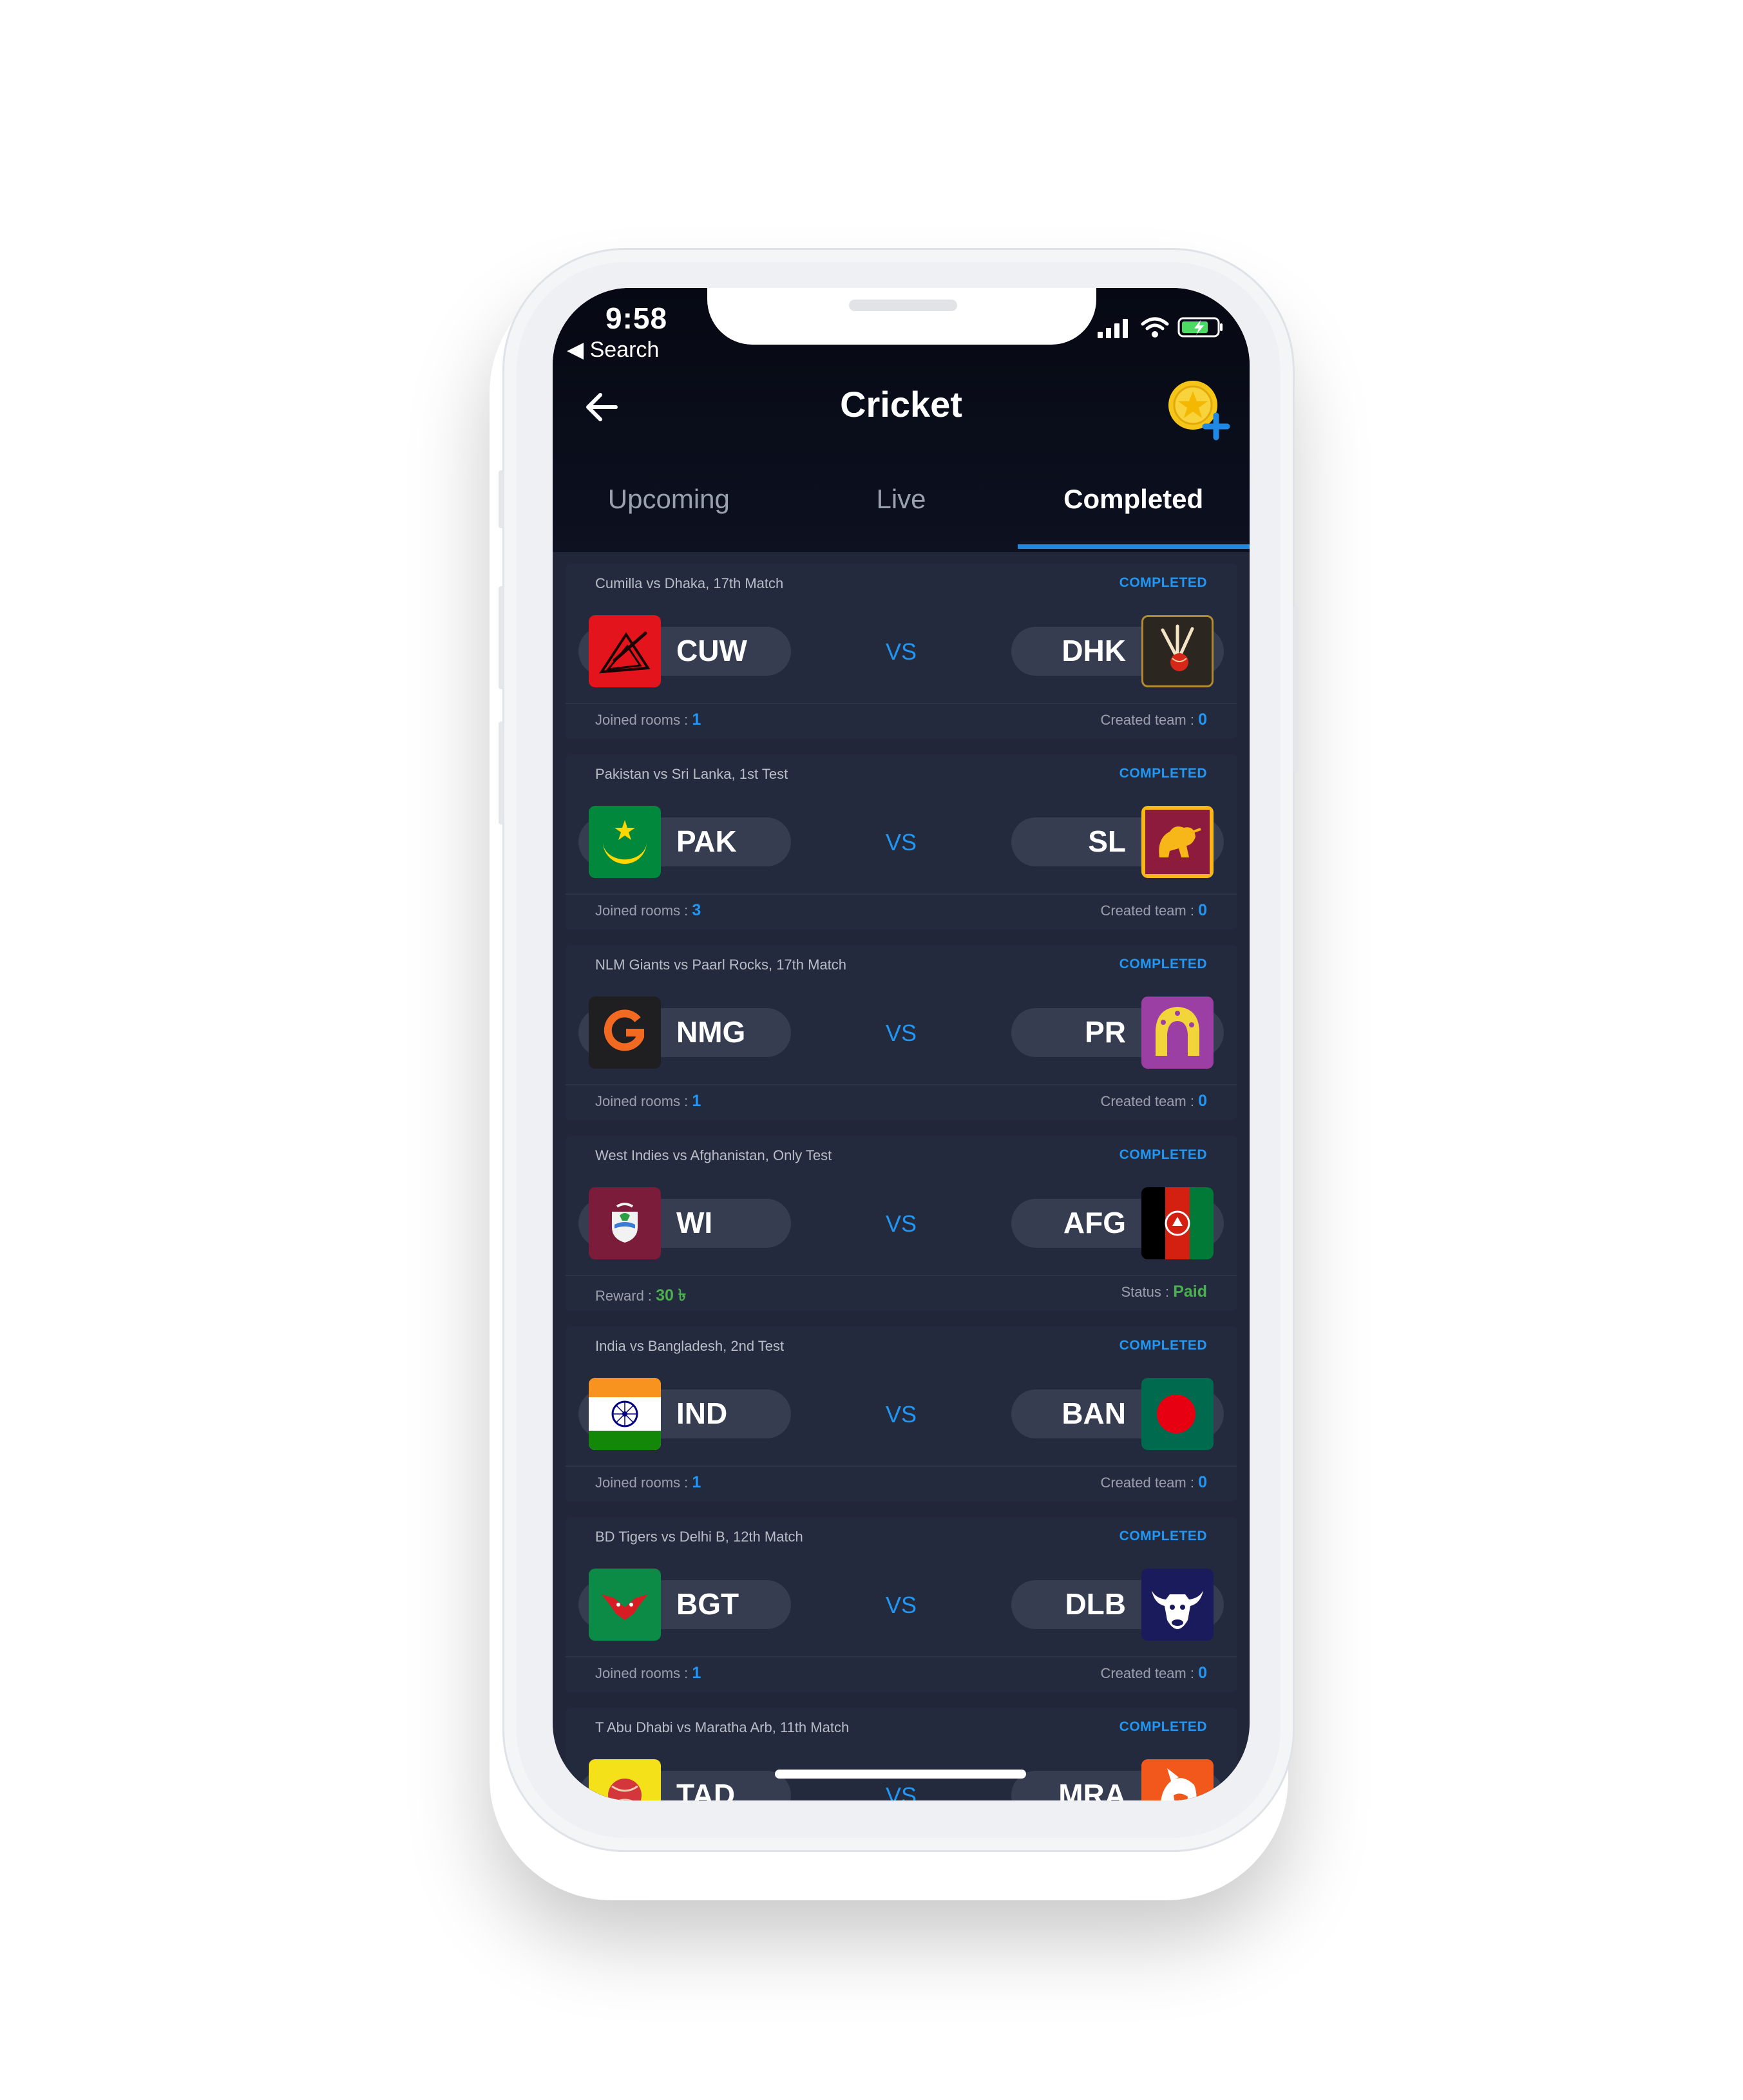 This screenshot has height=2100, width=1743. Describe the element at coordinates (689, 583) in the screenshot. I see `match-name: Cumilla vs Dhaka, 17th Match` at that location.